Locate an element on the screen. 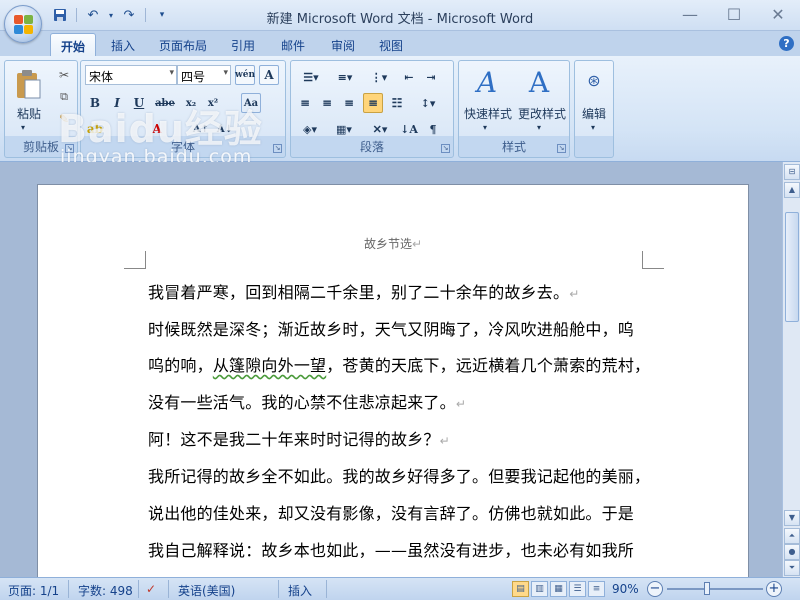 This screenshot has height=600, width=800. draft-view-icon: ≡ is located at coordinates (596, 589).